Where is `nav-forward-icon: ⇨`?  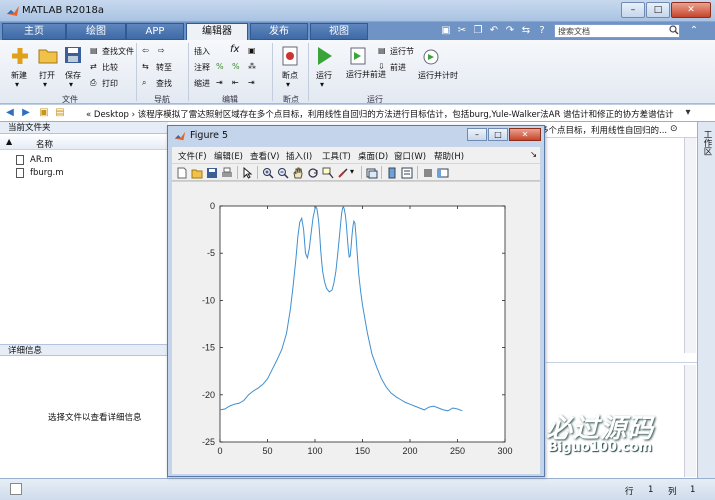 nav-forward-icon: ⇨ is located at coordinates (161, 50).